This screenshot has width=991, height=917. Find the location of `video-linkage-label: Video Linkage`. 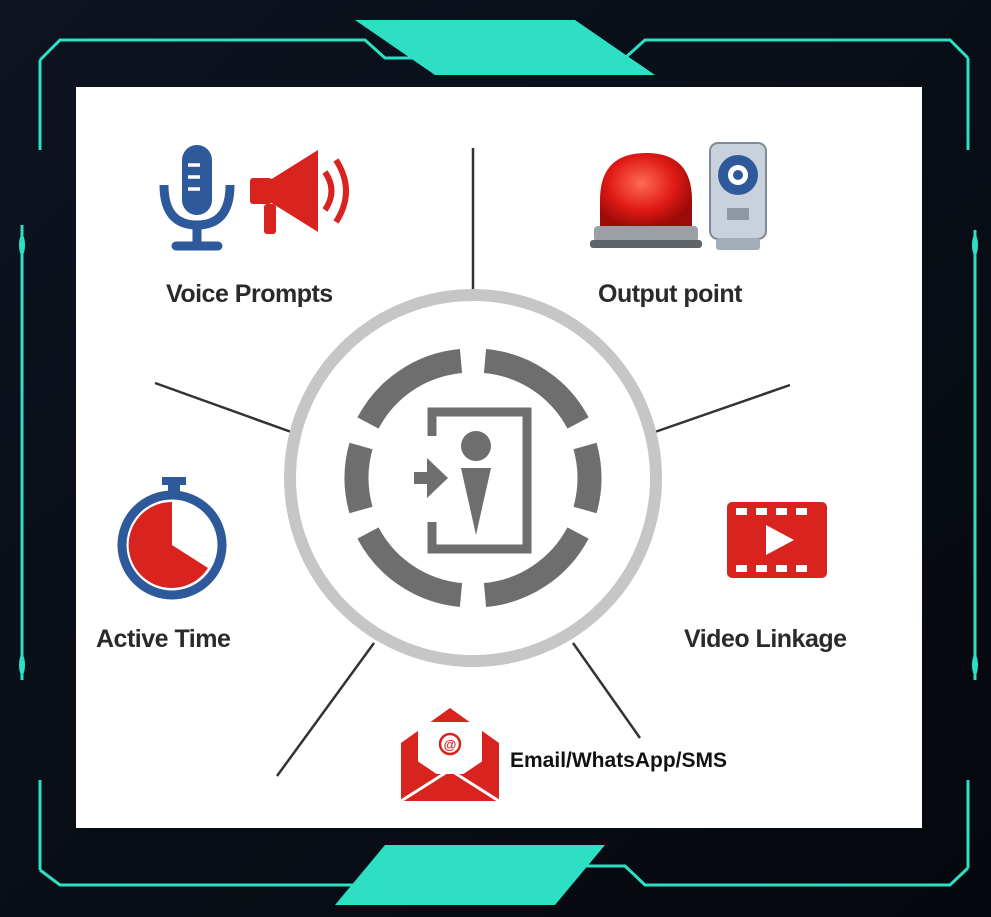

video-linkage-label: Video Linkage is located at coordinates (765, 639).